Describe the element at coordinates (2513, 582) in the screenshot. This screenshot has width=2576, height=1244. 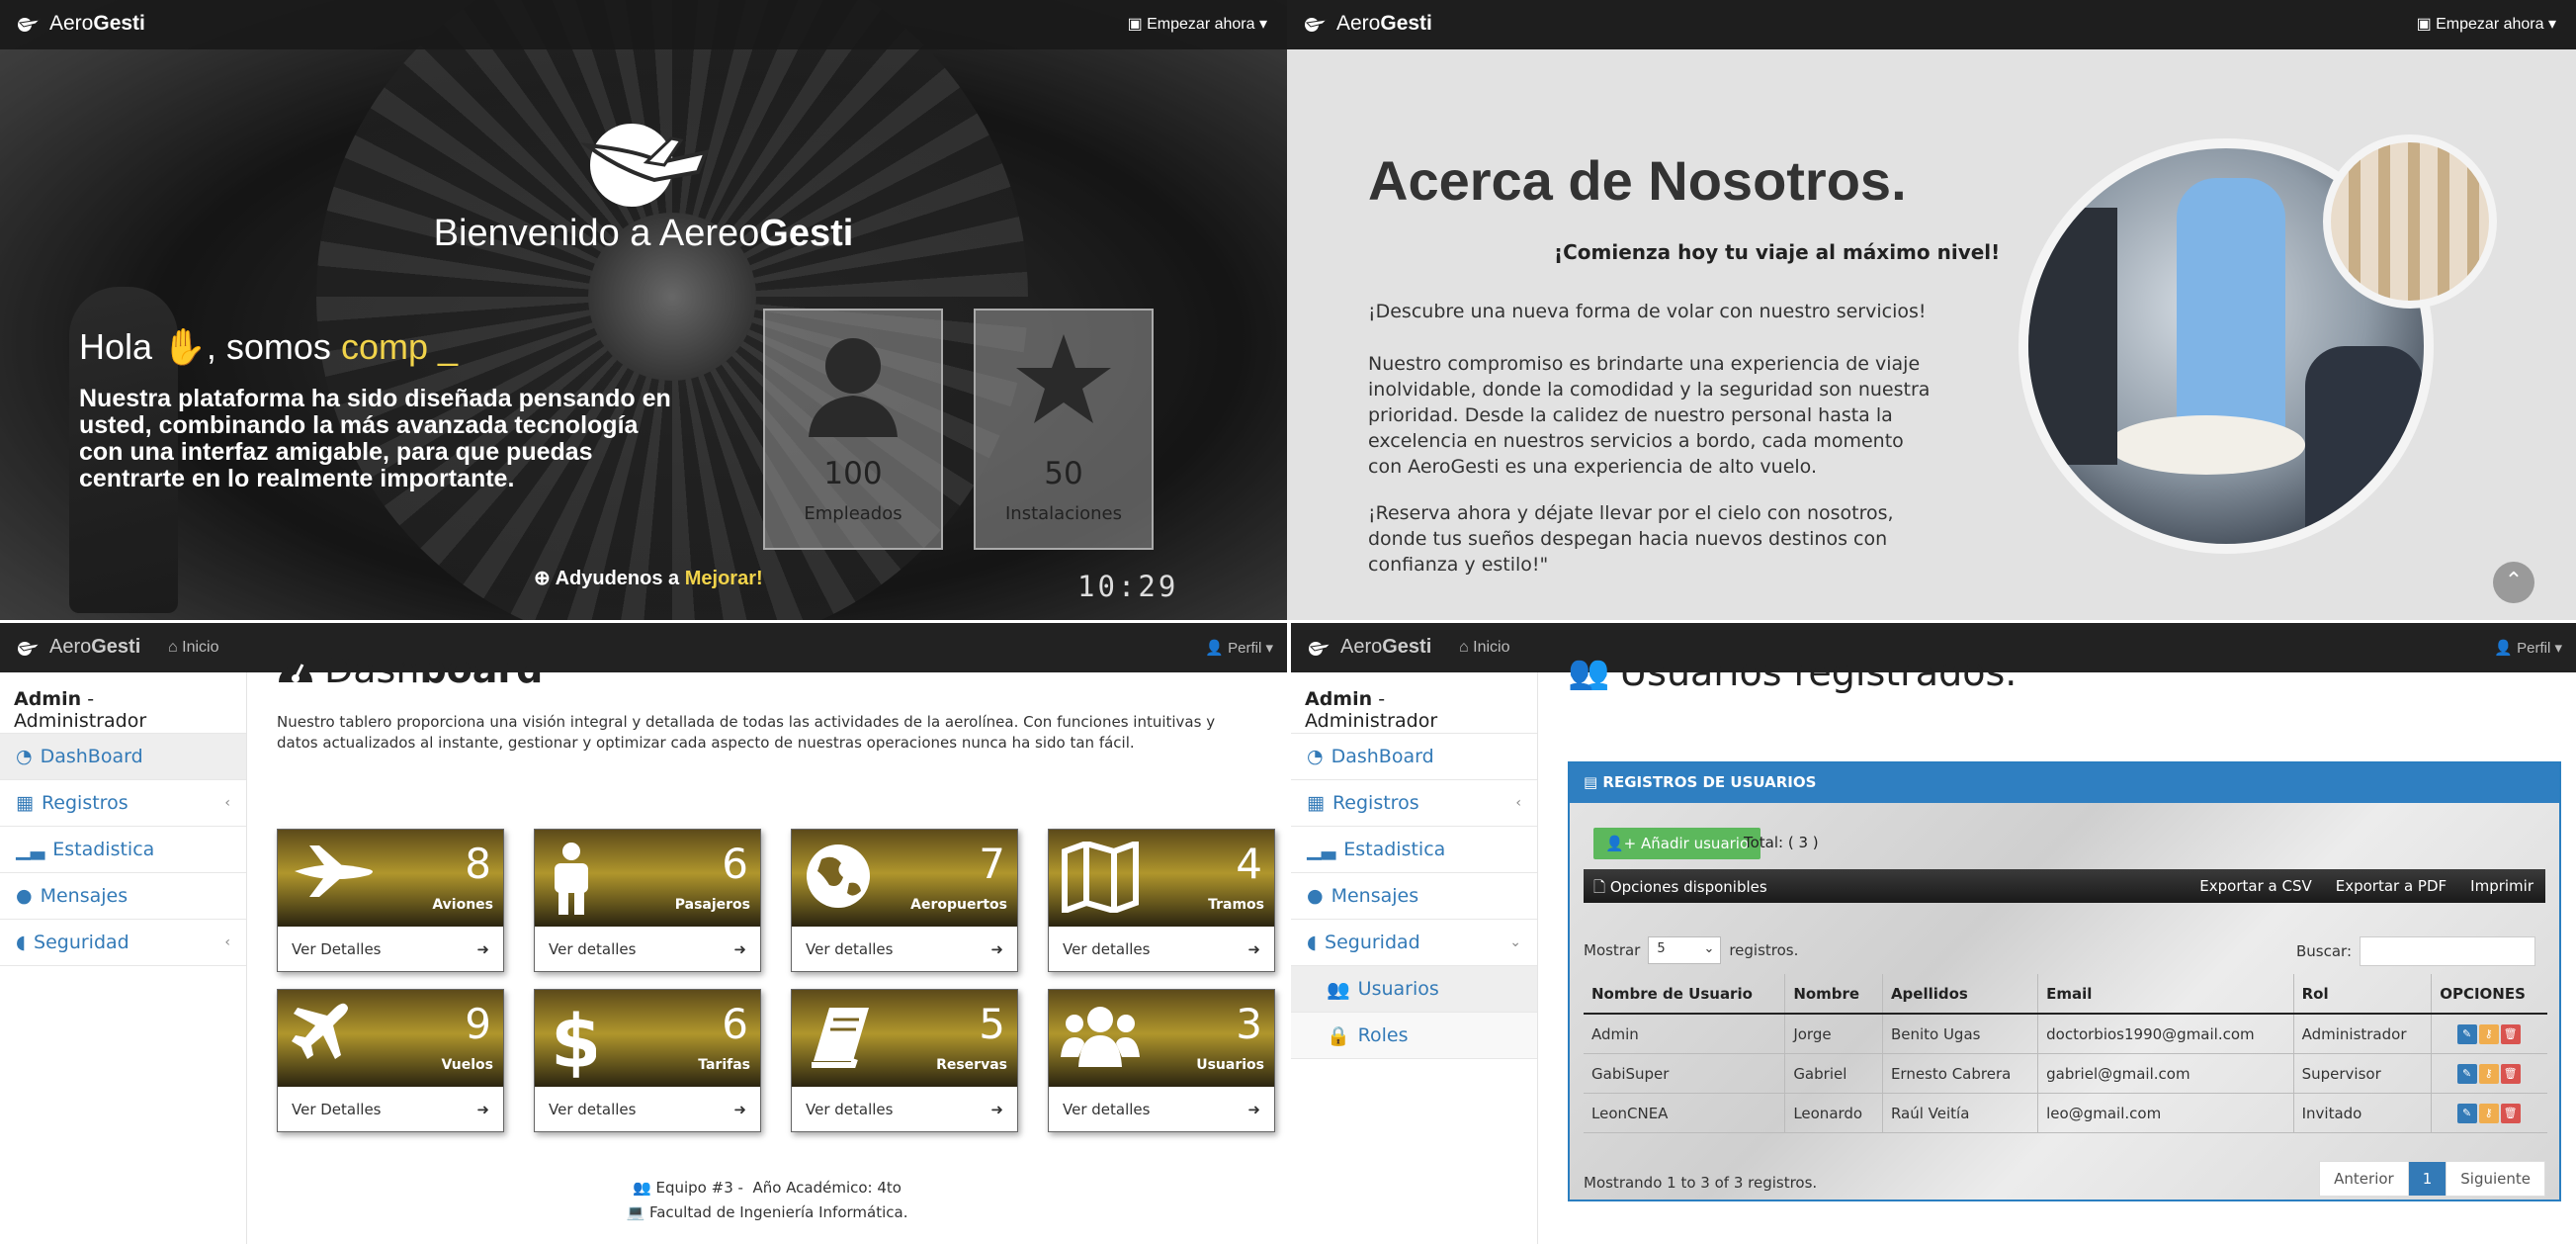
I see `scroll-top-button: ⌃` at that location.